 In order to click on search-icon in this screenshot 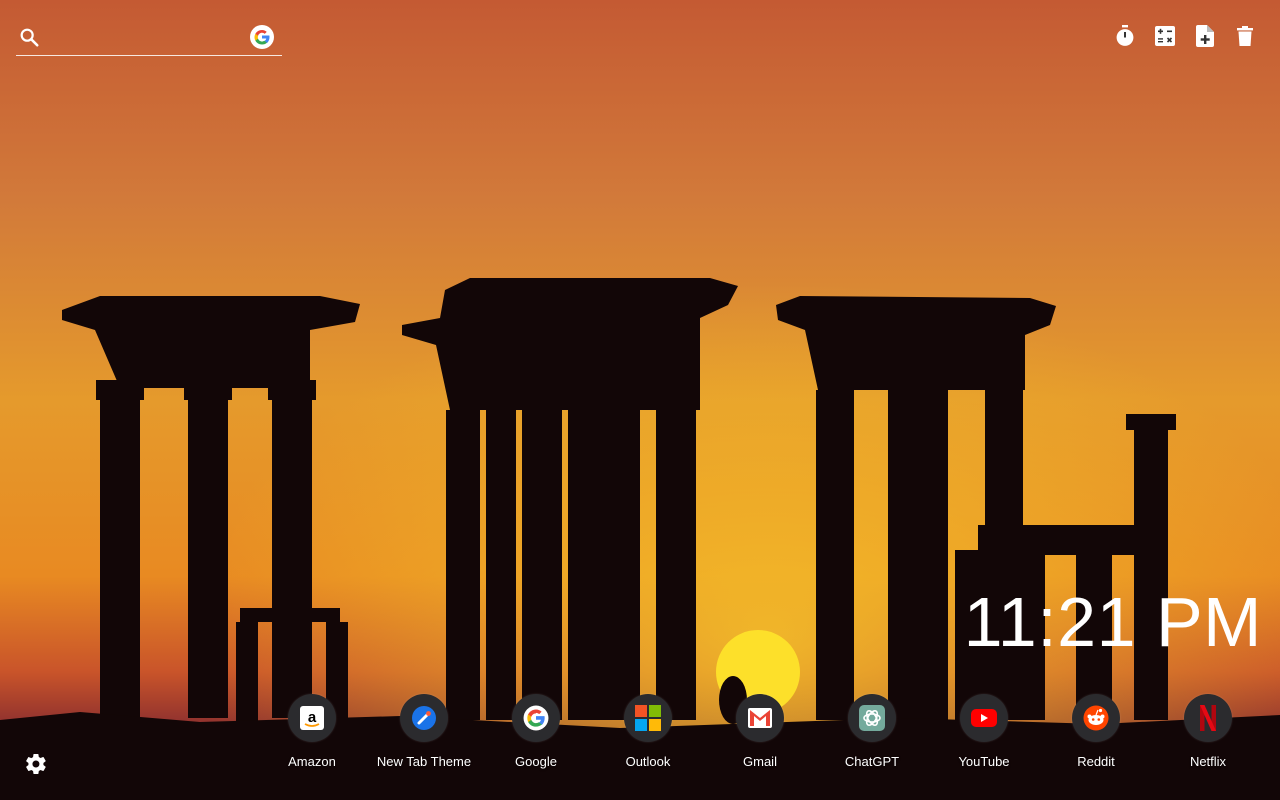, I will do `click(29, 37)`.